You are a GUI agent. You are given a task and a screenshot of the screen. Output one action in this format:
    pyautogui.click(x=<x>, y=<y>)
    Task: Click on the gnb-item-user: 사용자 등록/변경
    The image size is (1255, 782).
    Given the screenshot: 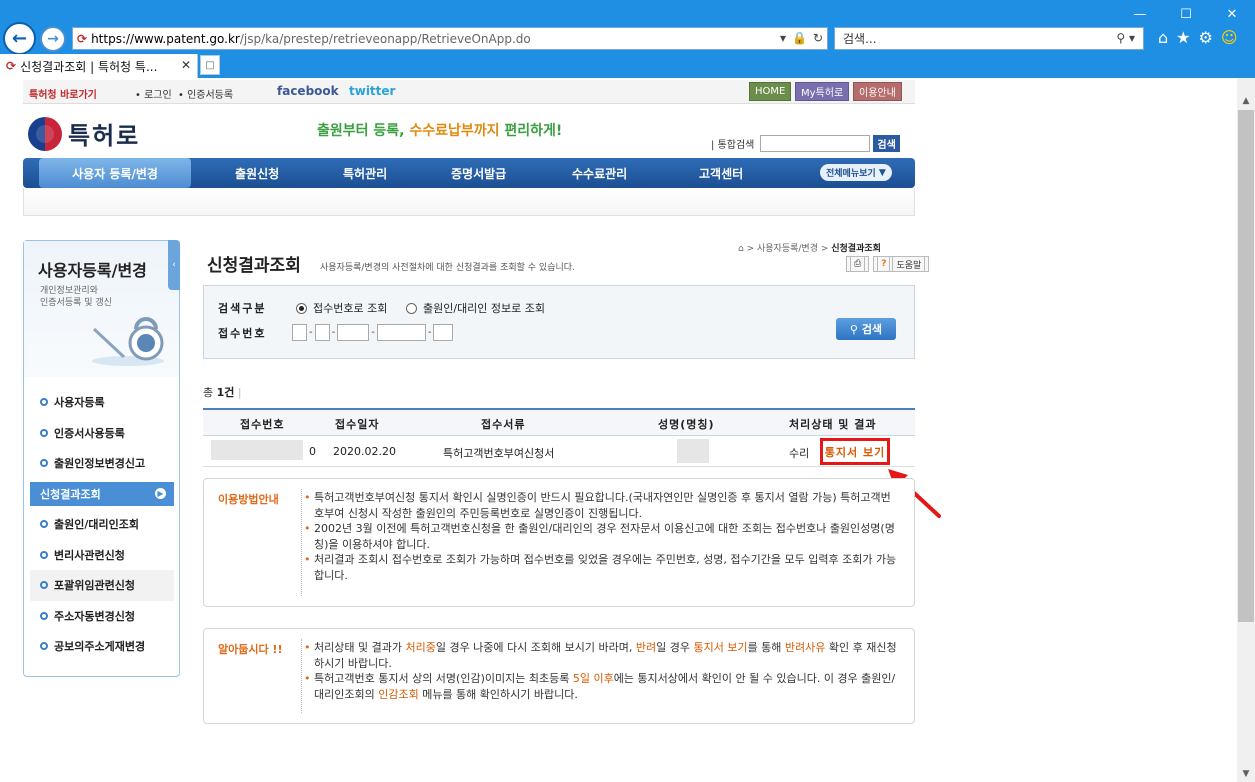 What is the action you would take?
    pyautogui.click(x=115, y=173)
    